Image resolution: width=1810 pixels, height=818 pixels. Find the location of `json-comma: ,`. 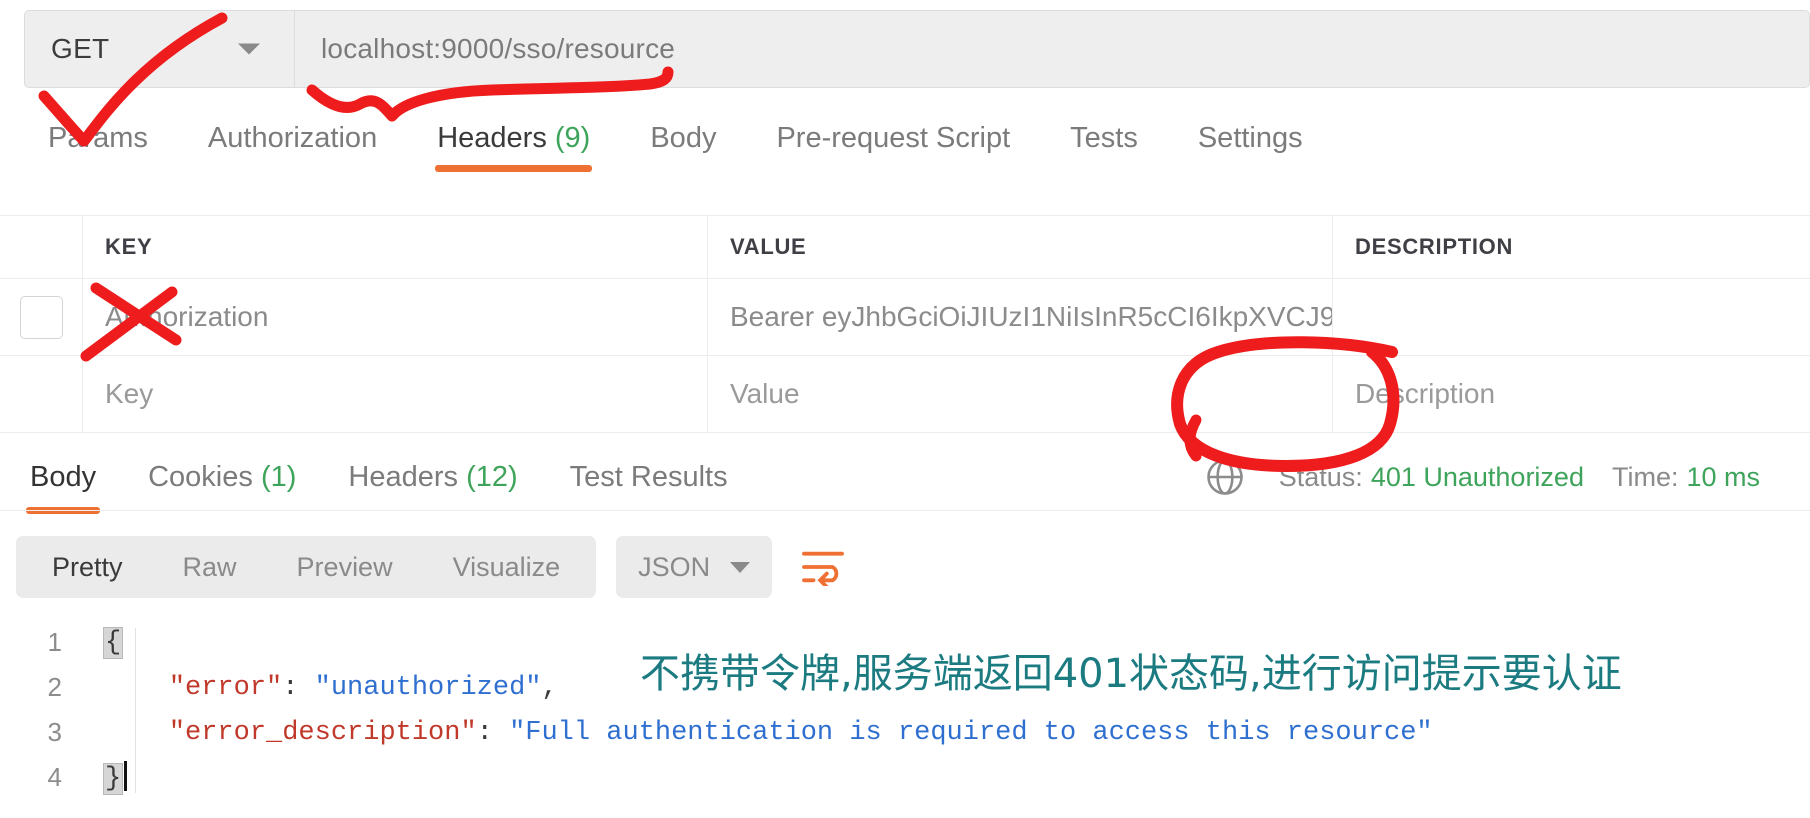

json-comma: , is located at coordinates (549, 687).